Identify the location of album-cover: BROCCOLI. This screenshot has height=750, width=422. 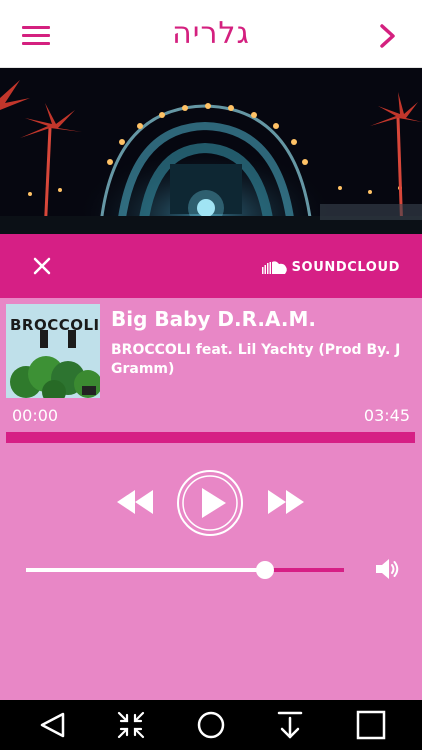
(53, 351).